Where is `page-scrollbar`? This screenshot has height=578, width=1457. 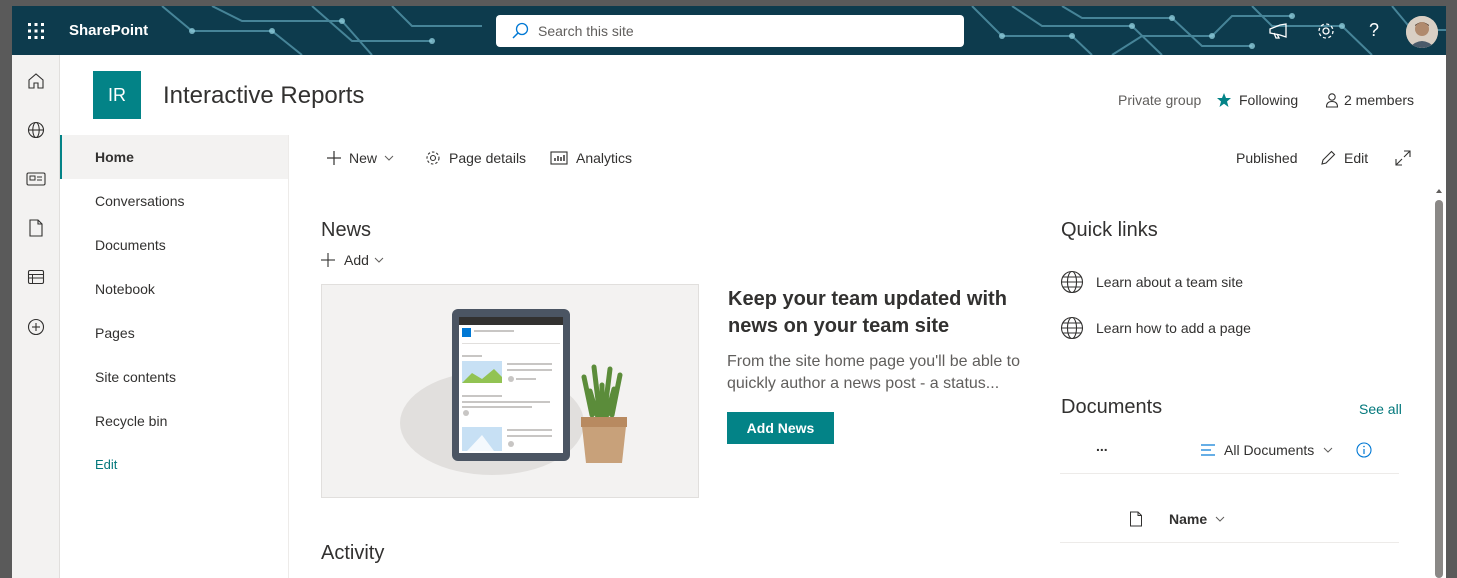 page-scrollbar is located at coordinates (1439, 380).